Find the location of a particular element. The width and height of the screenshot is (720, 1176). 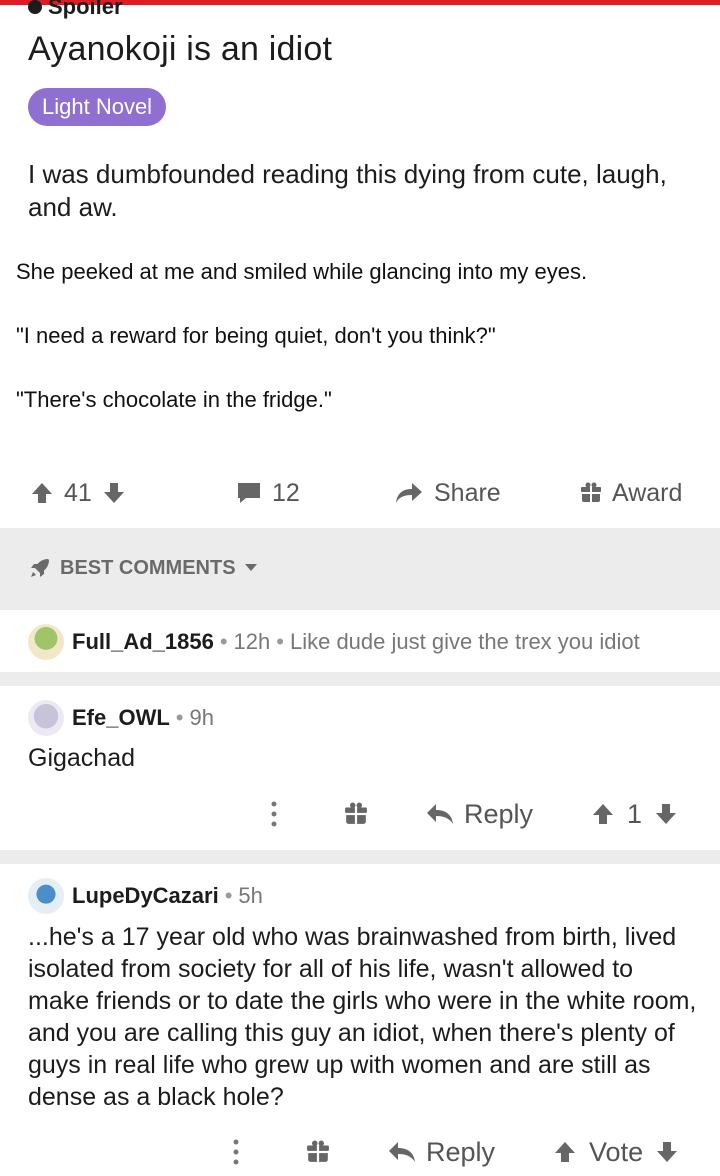

comment-vote-count: 1 is located at coordinates (635, 813).